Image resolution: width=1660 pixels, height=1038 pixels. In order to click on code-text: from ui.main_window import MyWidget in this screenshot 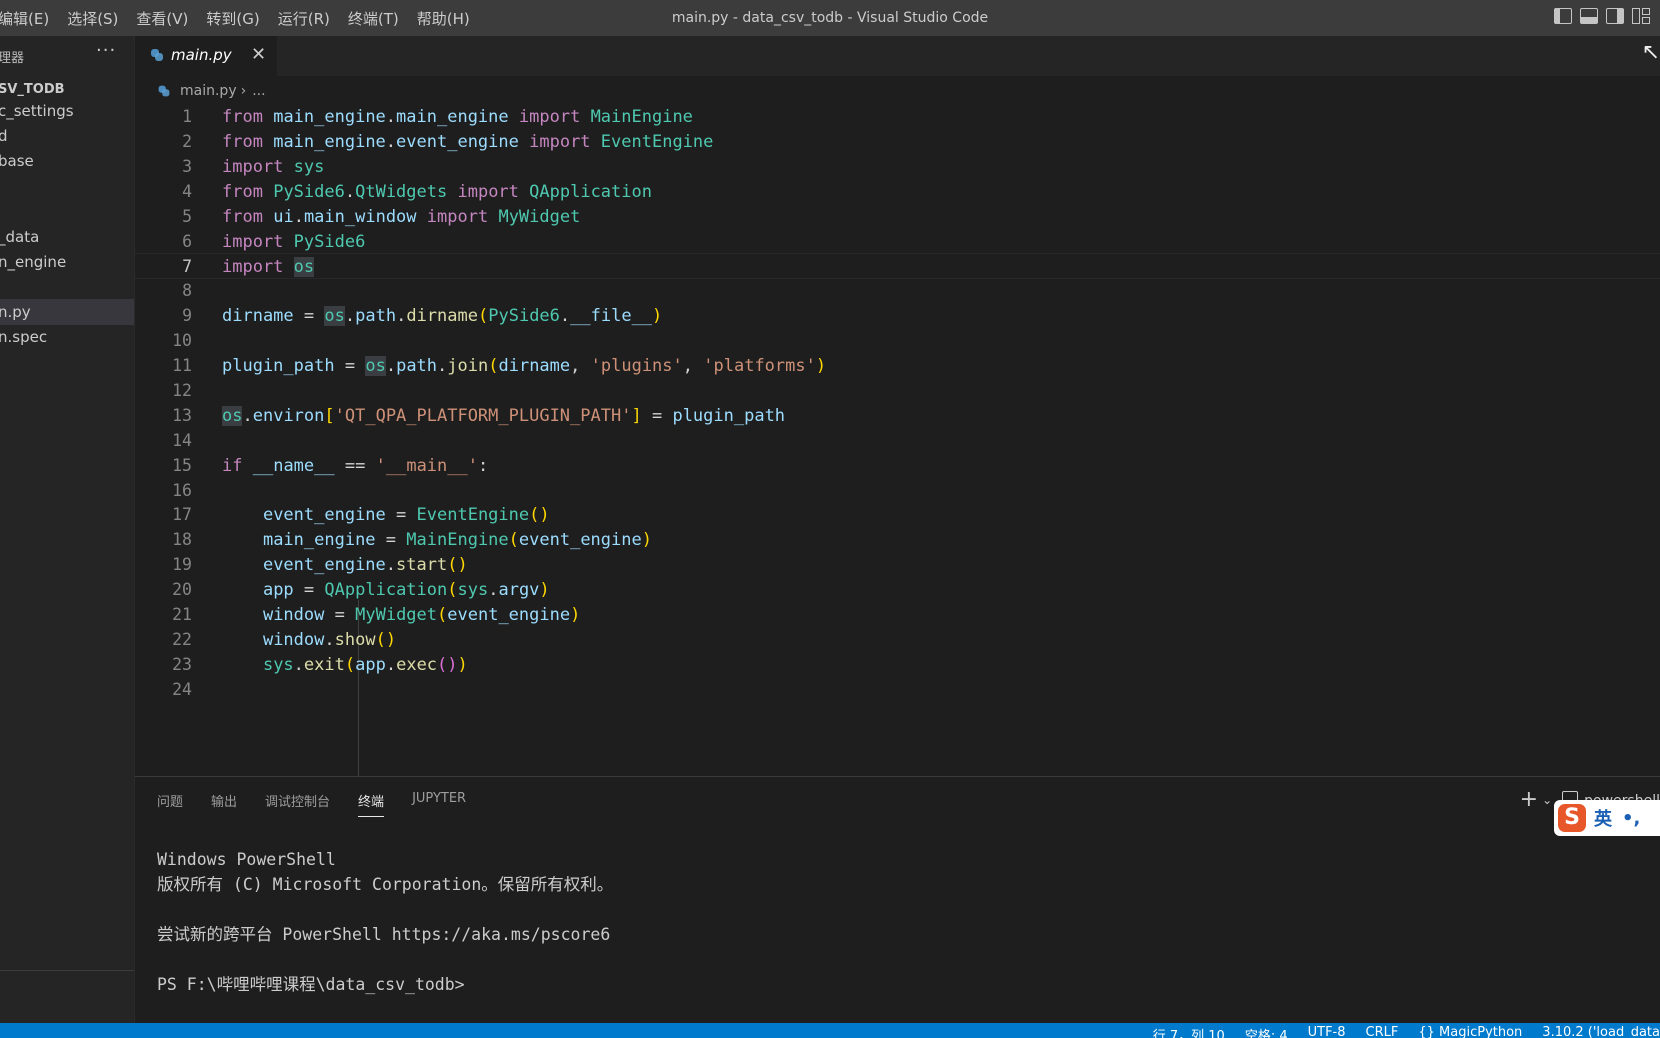, I will do `click(401, 216)`.